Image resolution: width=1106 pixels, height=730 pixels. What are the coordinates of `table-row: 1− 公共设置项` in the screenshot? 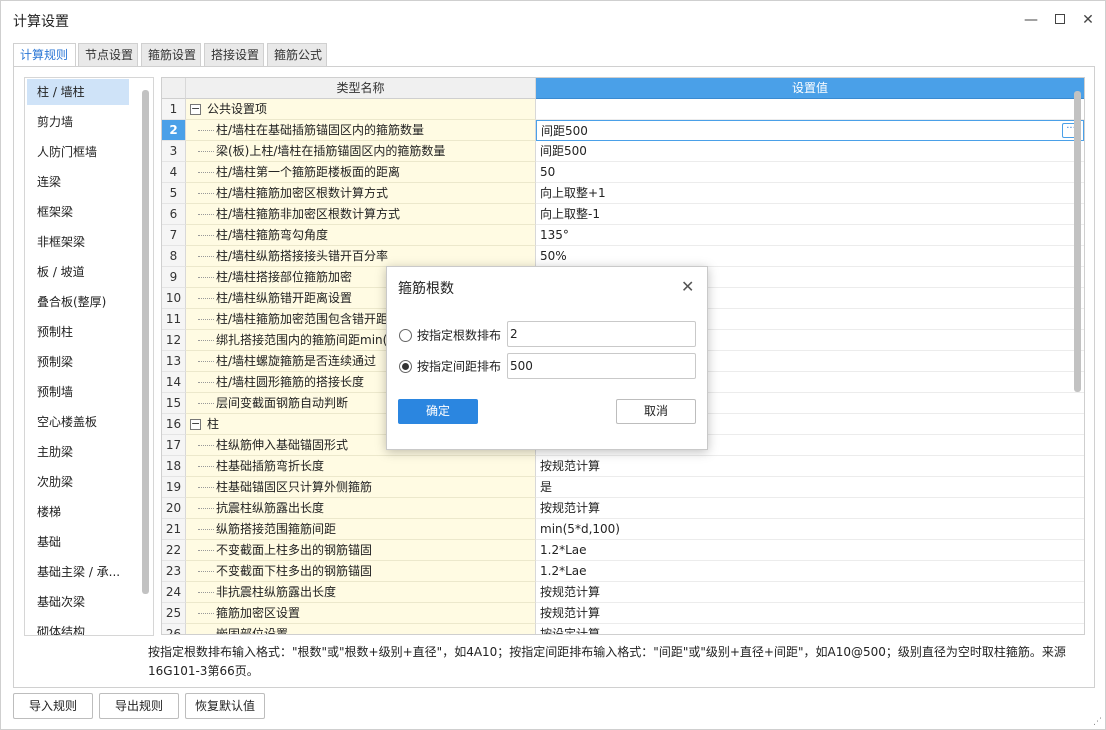 It's located at (623, 109).